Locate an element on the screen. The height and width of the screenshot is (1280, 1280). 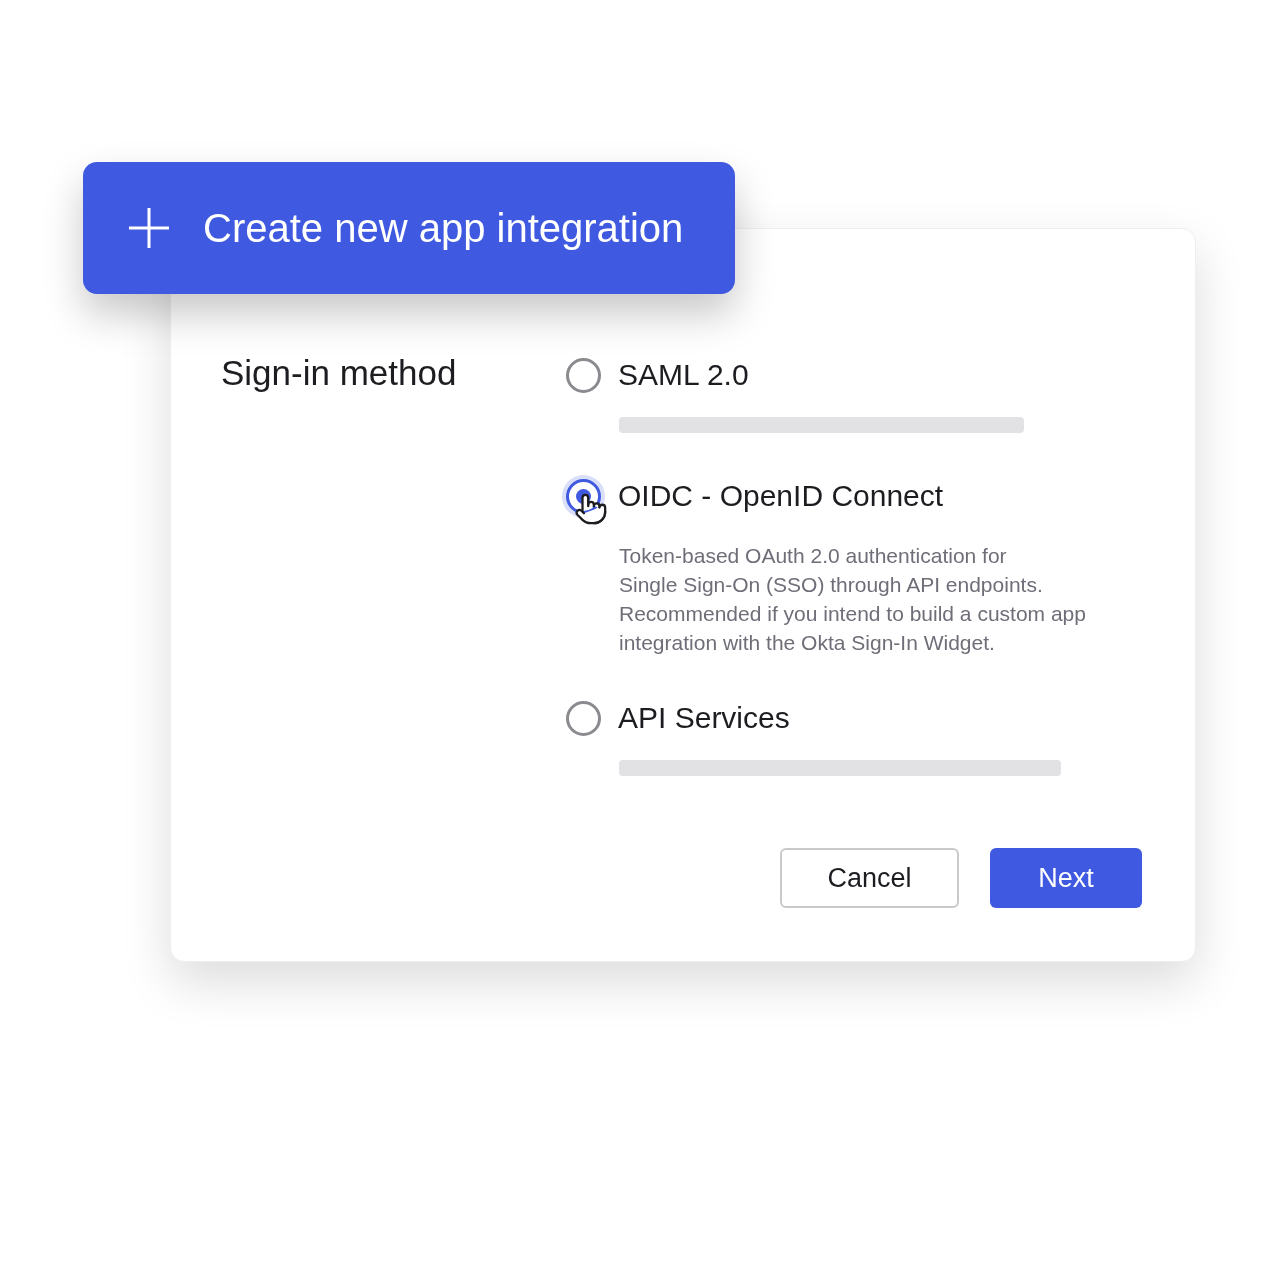
plus-icon is located at coordinates (149, 228).